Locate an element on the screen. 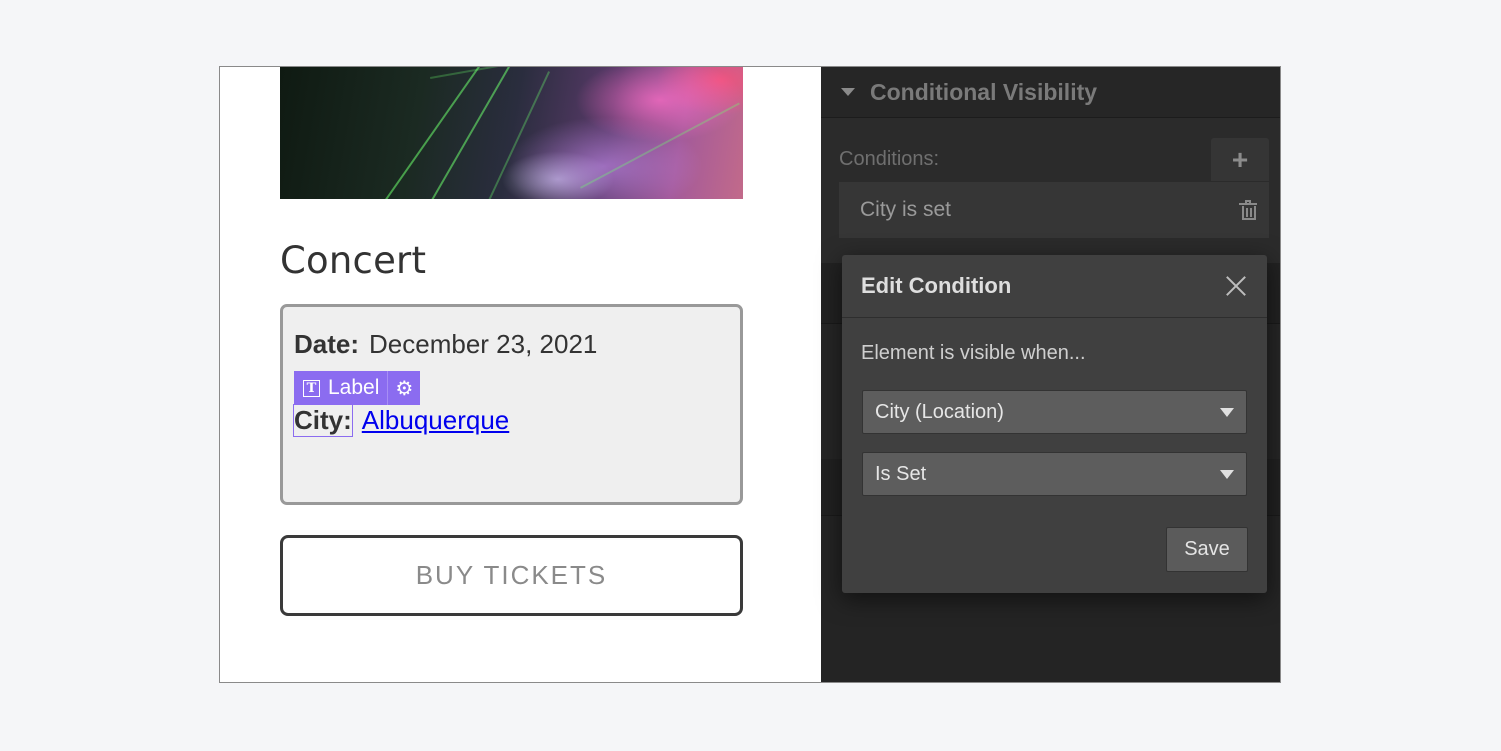  element-type-text: Label is located at coordinates (354, 387).